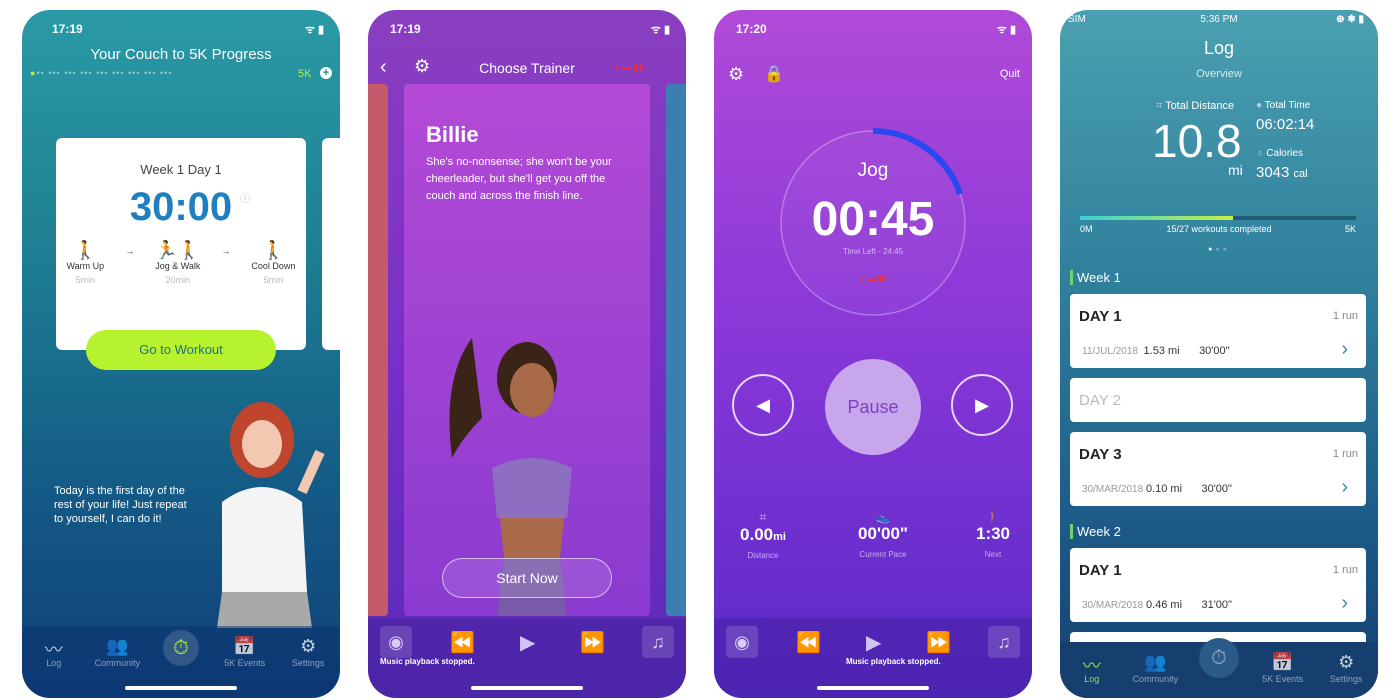 The height and width of the screenshot is (700, 1400). What do you see at coordinates (305, 74) in the screenshot?
I see `goal-label: 5K` at bounding box center [305, 74].